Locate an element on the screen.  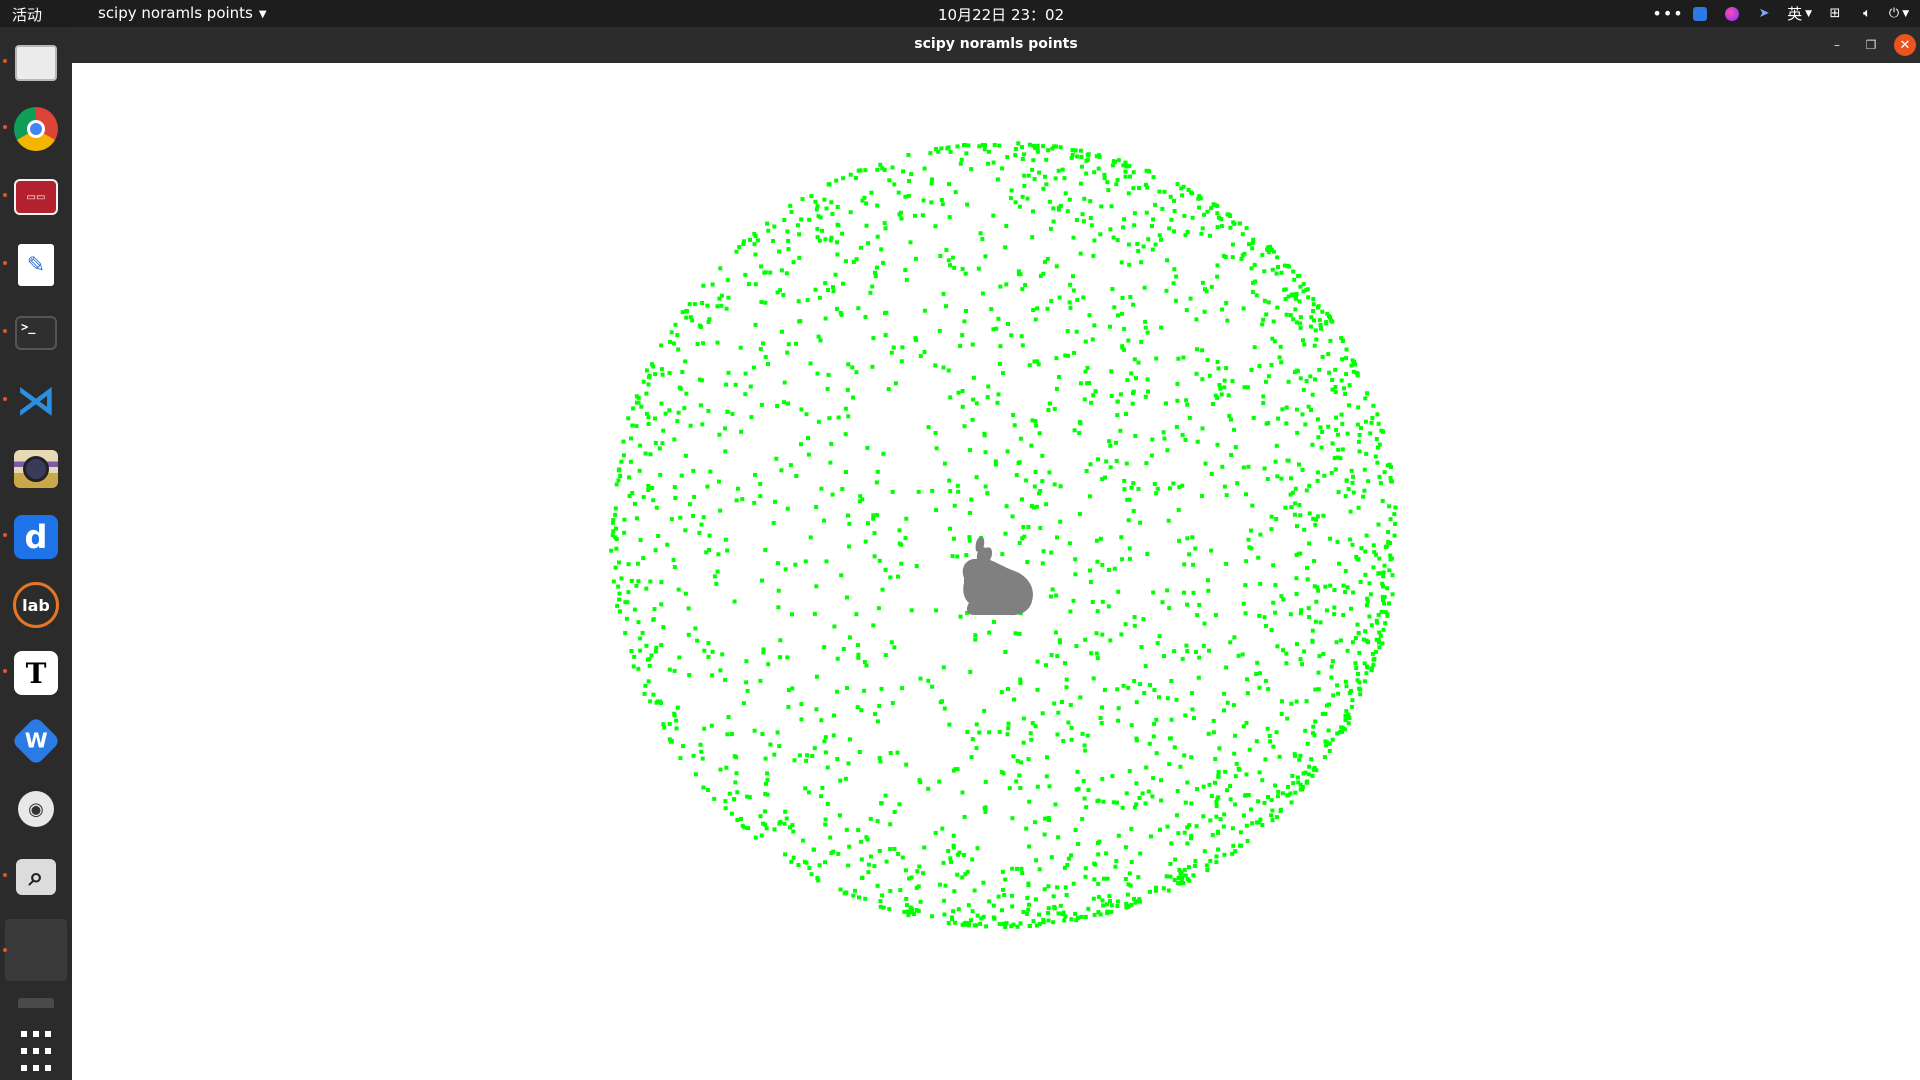
dock-item-jupyterlab: lab is located at coordinates (36, 605).